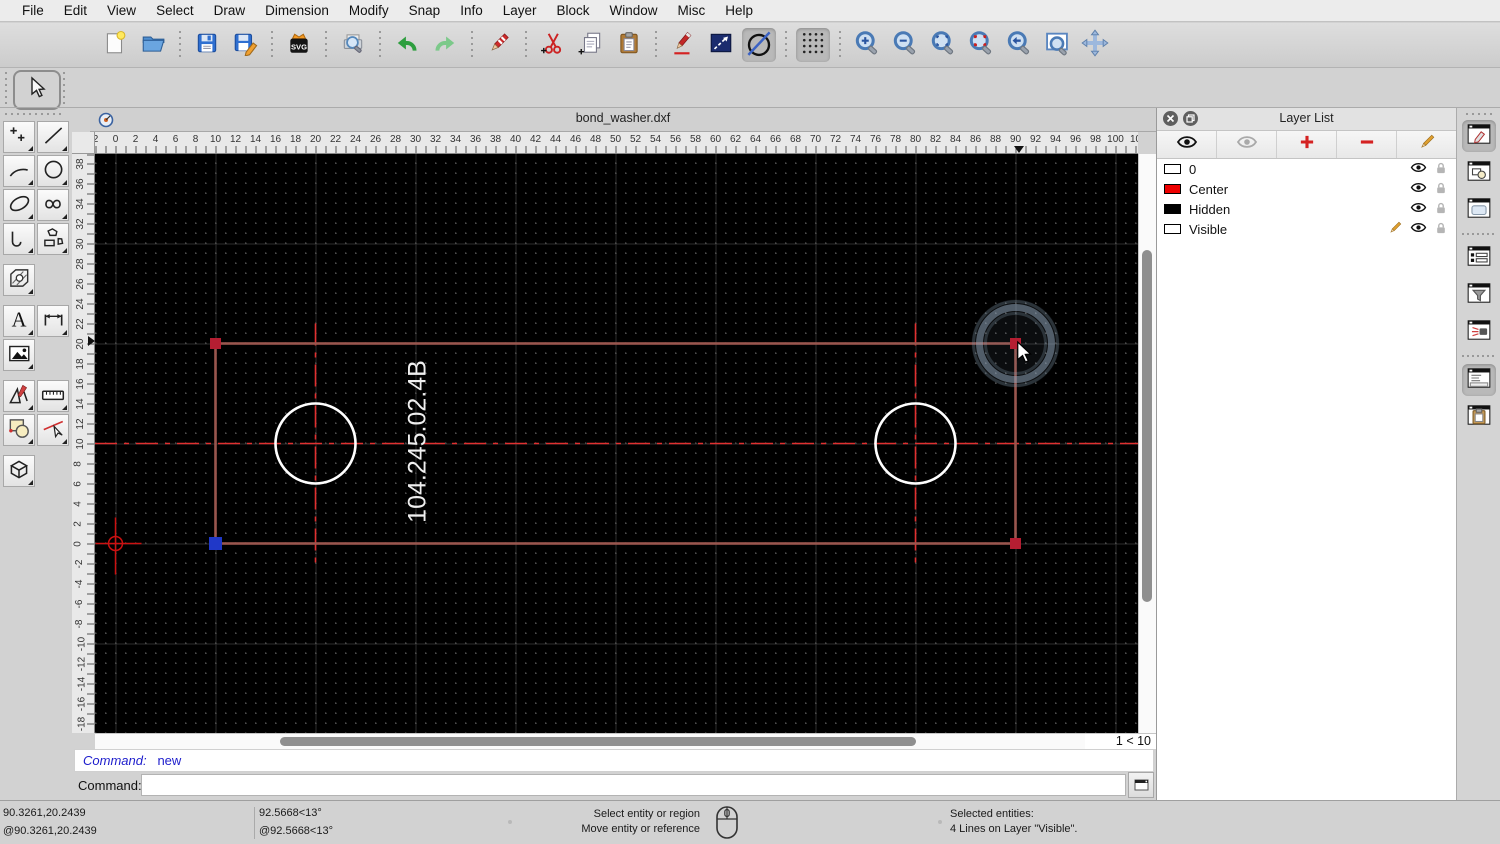 The width and height of the screenshot is (1500, 844). What do you see at coordinates (598, 741) in the screenshot?
I see `horizontal-scrollbar-thumb` at bounding box center [598, 741].